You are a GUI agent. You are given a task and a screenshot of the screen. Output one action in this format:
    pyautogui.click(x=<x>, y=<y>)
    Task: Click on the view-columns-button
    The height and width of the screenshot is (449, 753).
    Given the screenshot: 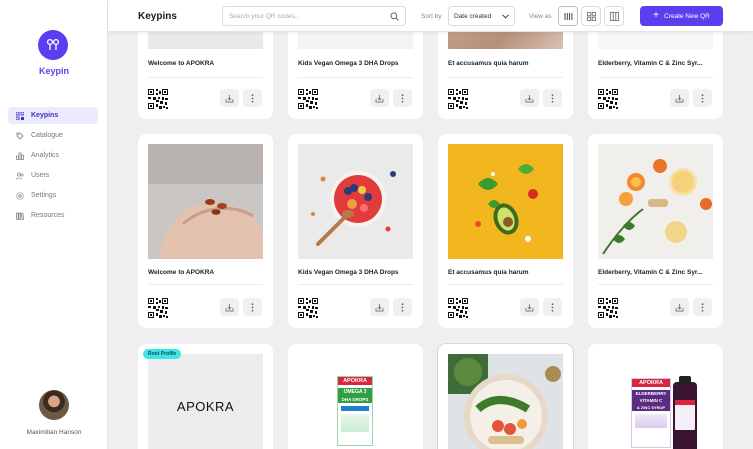 What is the action you would take?
    pyautogui.click(x=568, y=16)
    